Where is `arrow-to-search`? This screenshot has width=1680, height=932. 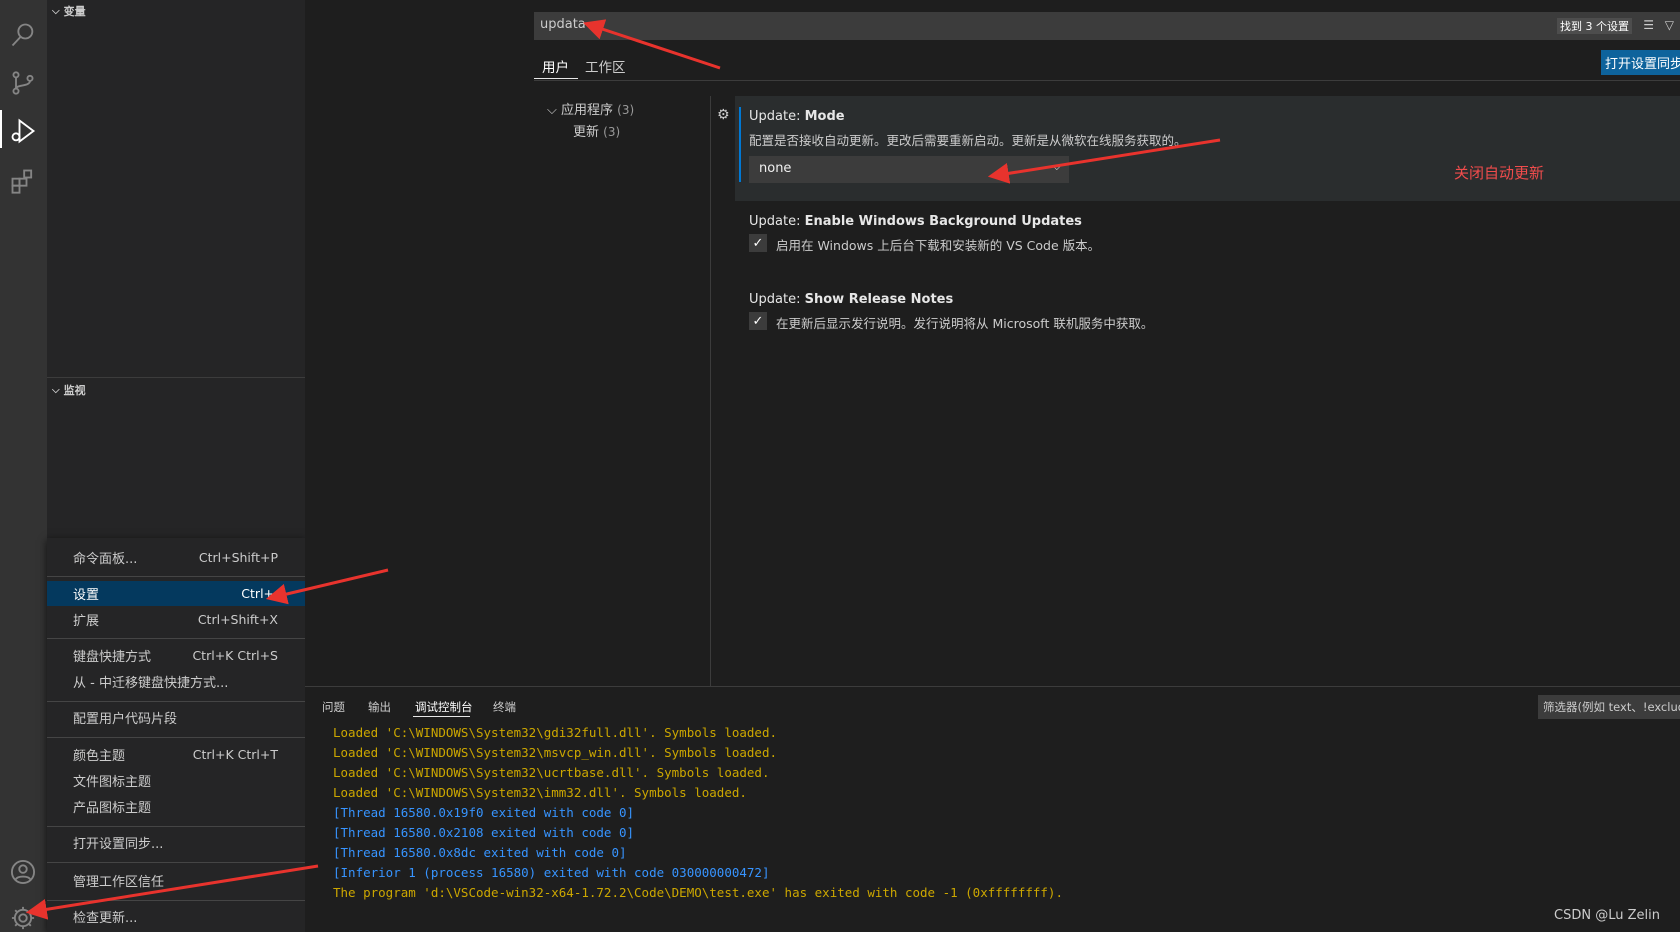
arrow-to-search is located at coordinates (652, 44).